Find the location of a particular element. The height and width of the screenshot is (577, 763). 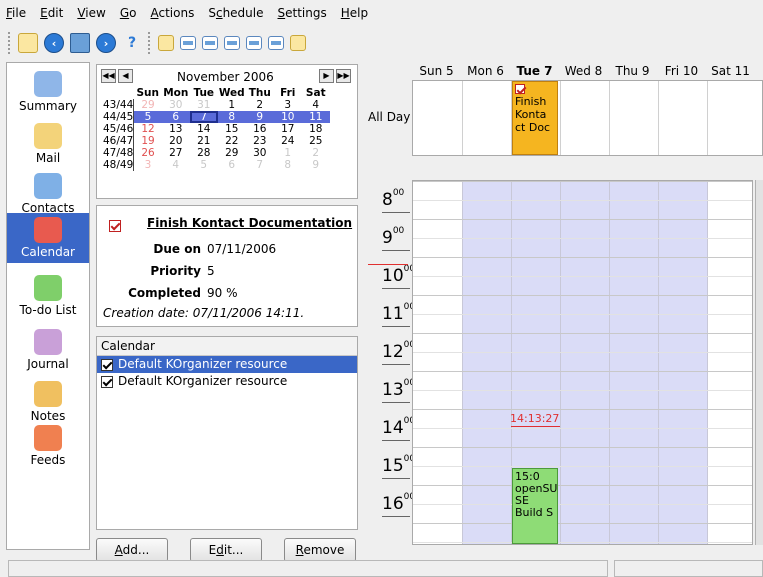

week-number: 48/49 is located at coordinates (118, 165).